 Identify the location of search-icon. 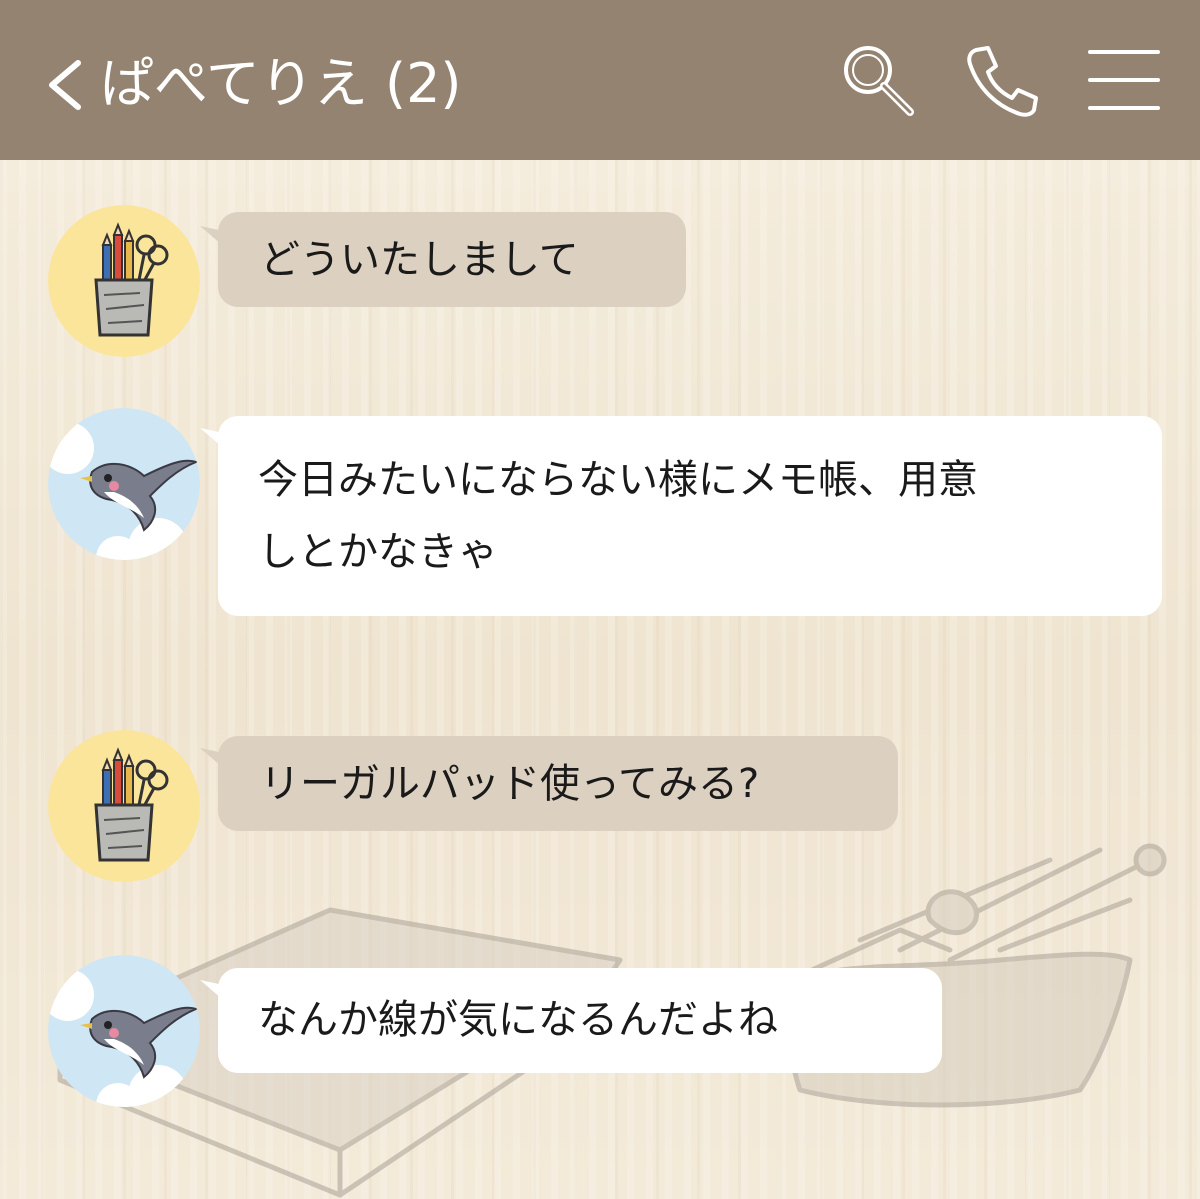
(878, 80).